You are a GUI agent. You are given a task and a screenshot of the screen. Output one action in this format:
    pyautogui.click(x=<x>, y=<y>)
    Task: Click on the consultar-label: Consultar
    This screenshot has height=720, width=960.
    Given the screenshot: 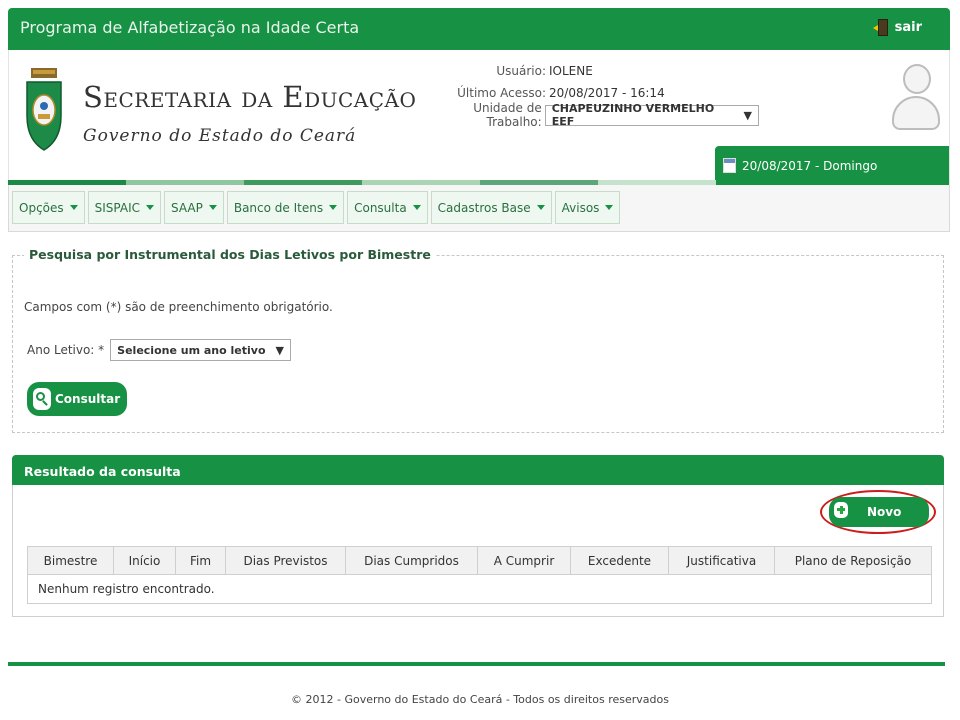 What is the action you would take?
    pyautogui.click(x=88, y=399)
    